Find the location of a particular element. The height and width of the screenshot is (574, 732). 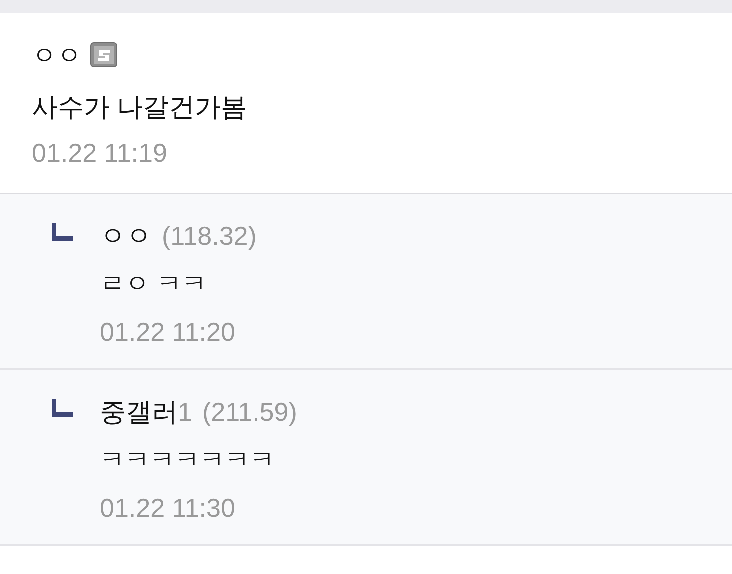

ip-address: (211.59) is located at coordinates (250, 412).